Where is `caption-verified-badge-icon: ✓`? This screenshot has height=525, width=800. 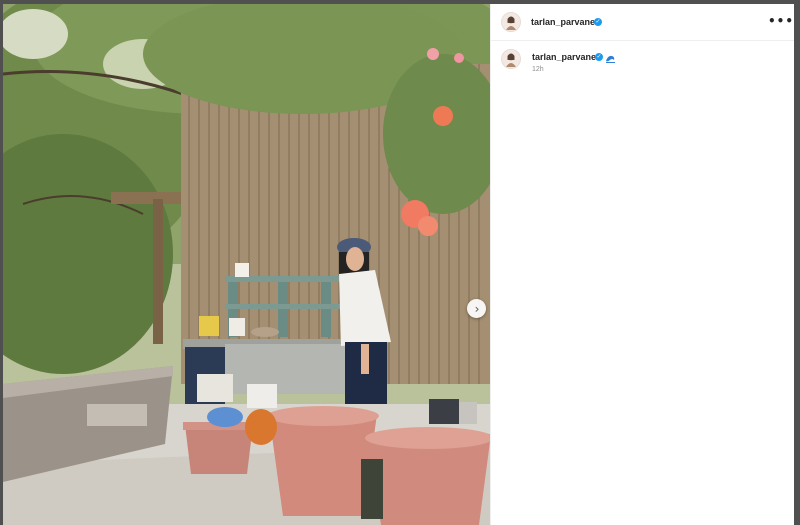 caption-verified-badge-icon: ✓ is located at coordinates (599, 57).